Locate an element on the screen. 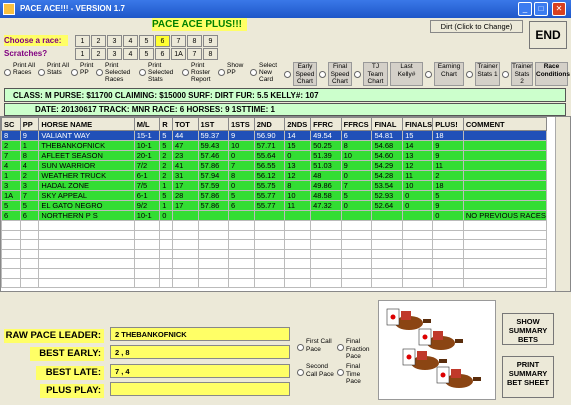  race-button-4: 4 is located at coordinates (130, 41).